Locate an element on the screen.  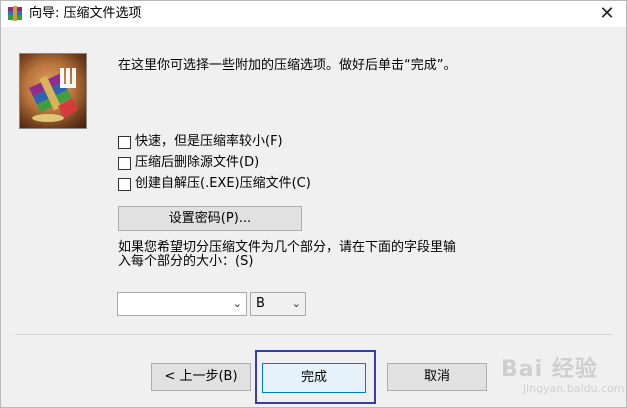
cancel-button: 取消 is located at coordinates (437, 377).